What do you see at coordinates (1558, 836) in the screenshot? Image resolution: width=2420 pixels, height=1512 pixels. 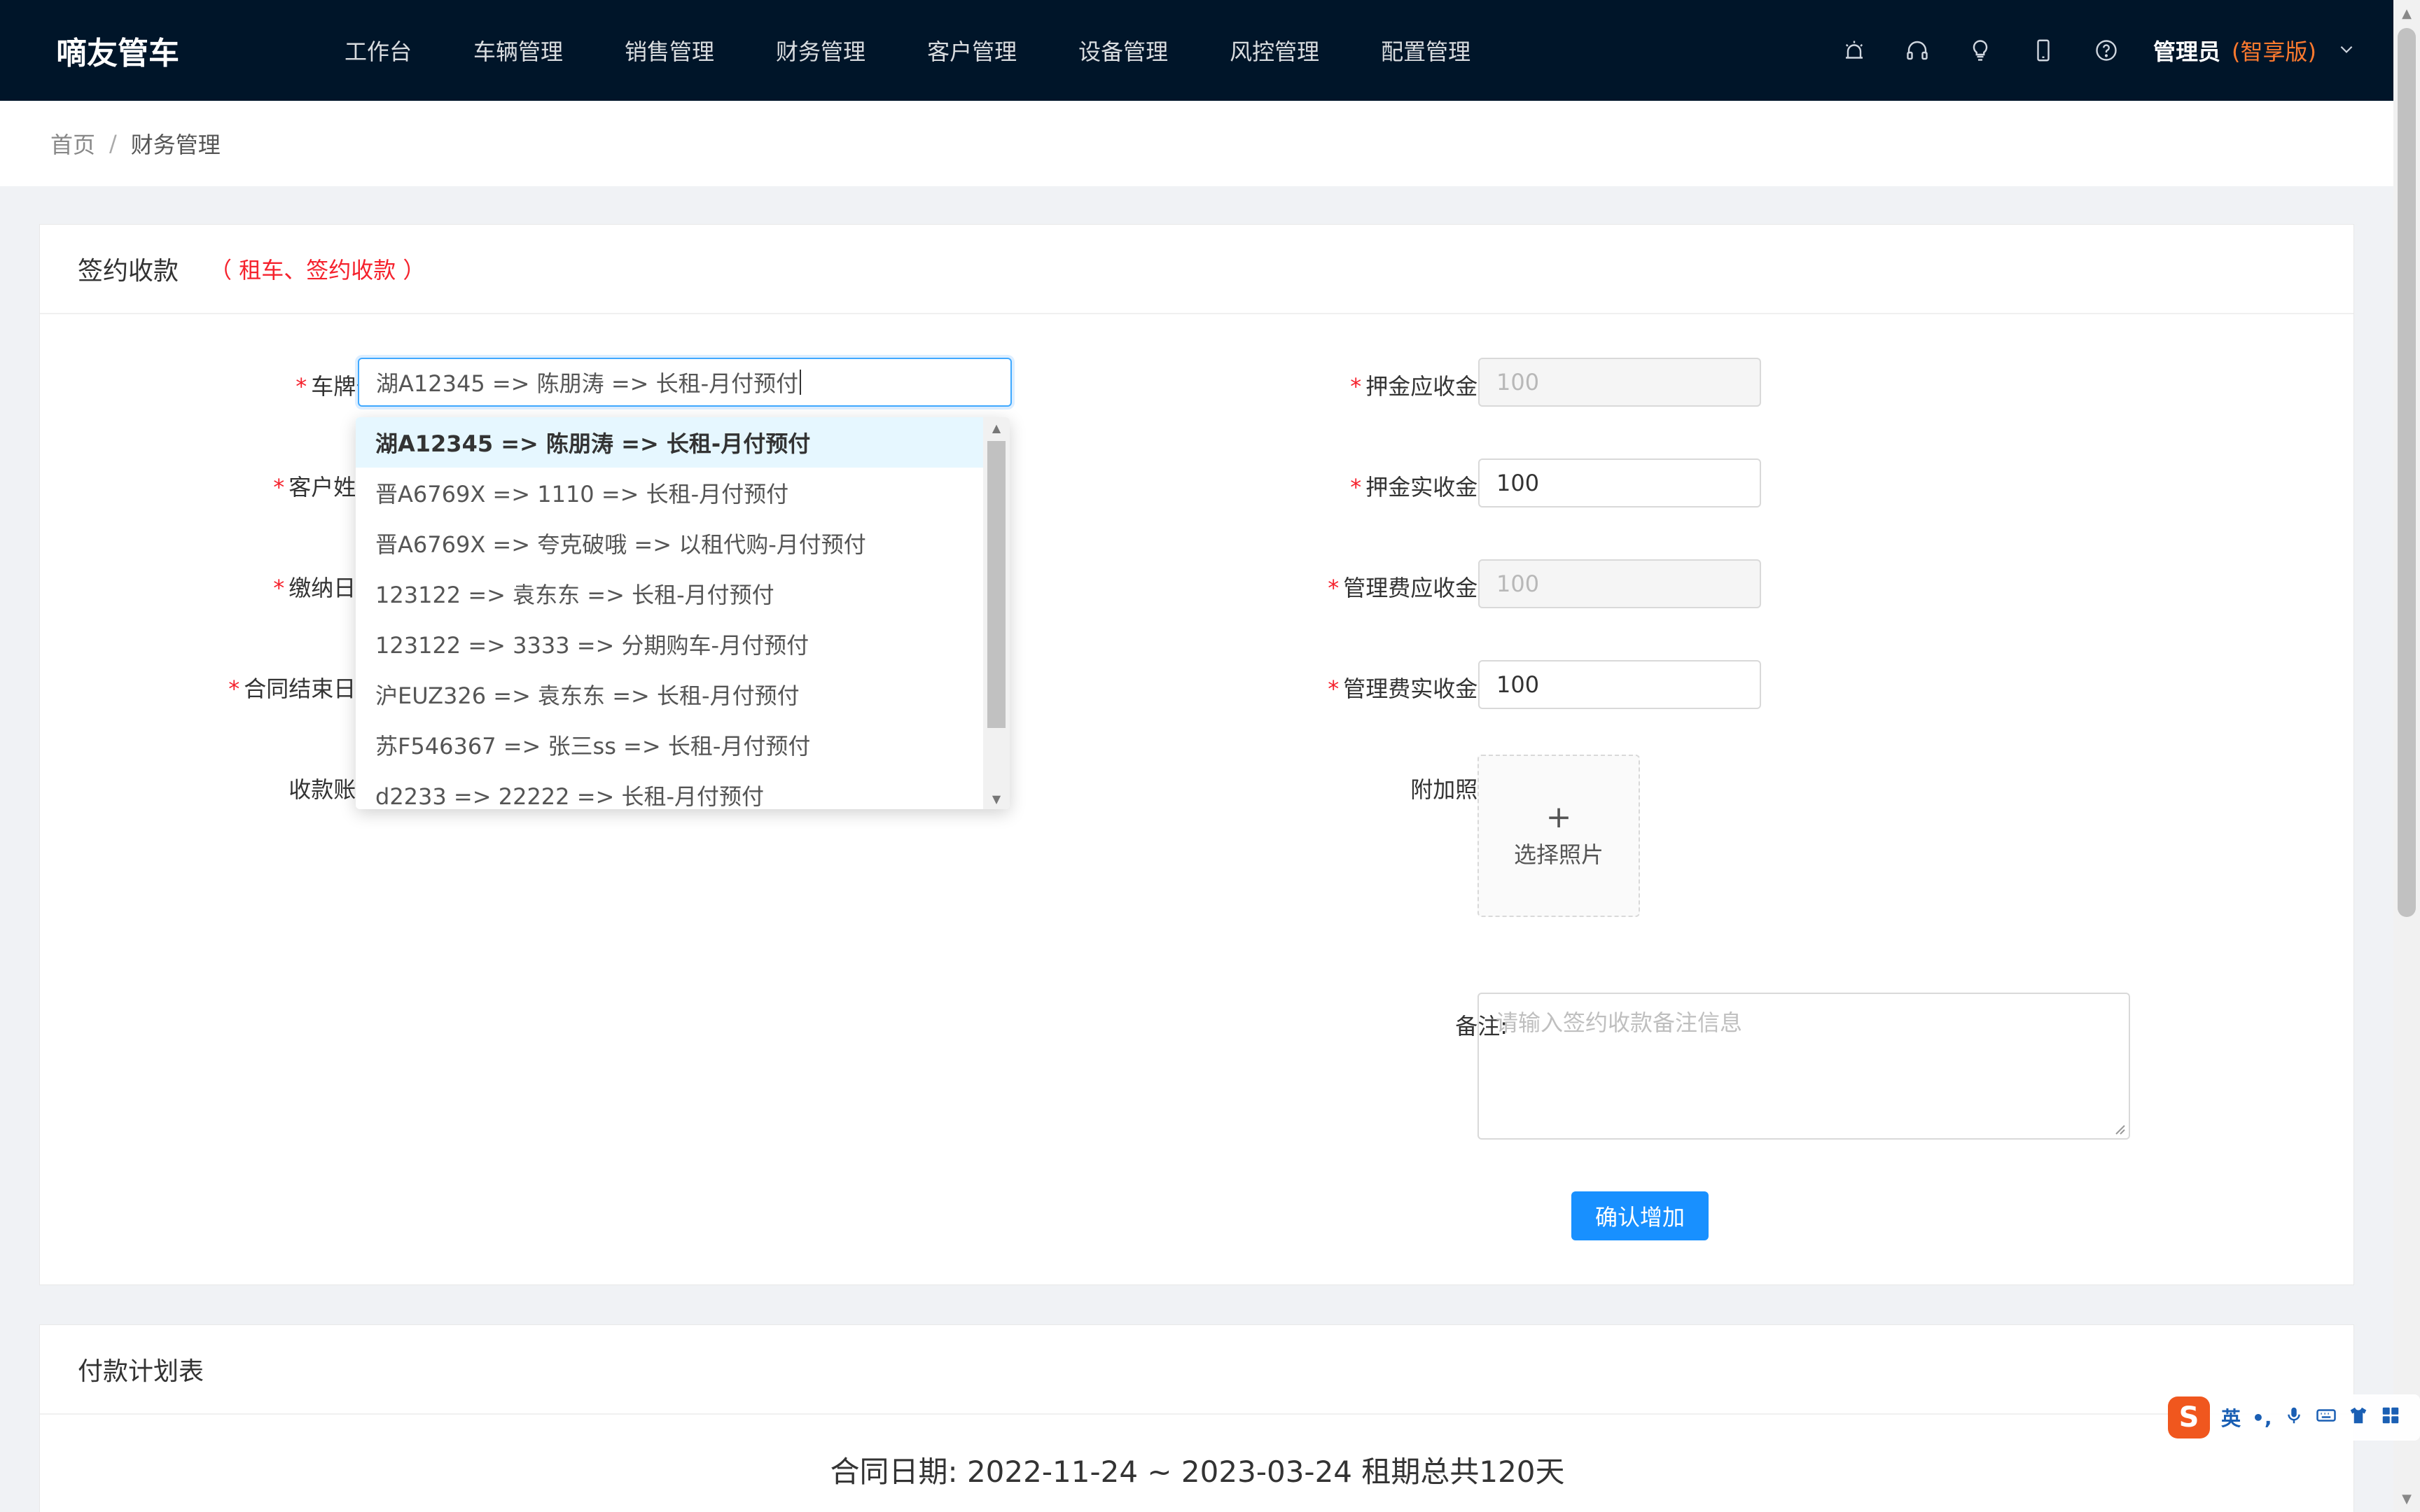 I see `photo-upload-button: + 选择照片` at bounding box center [1558, 836].